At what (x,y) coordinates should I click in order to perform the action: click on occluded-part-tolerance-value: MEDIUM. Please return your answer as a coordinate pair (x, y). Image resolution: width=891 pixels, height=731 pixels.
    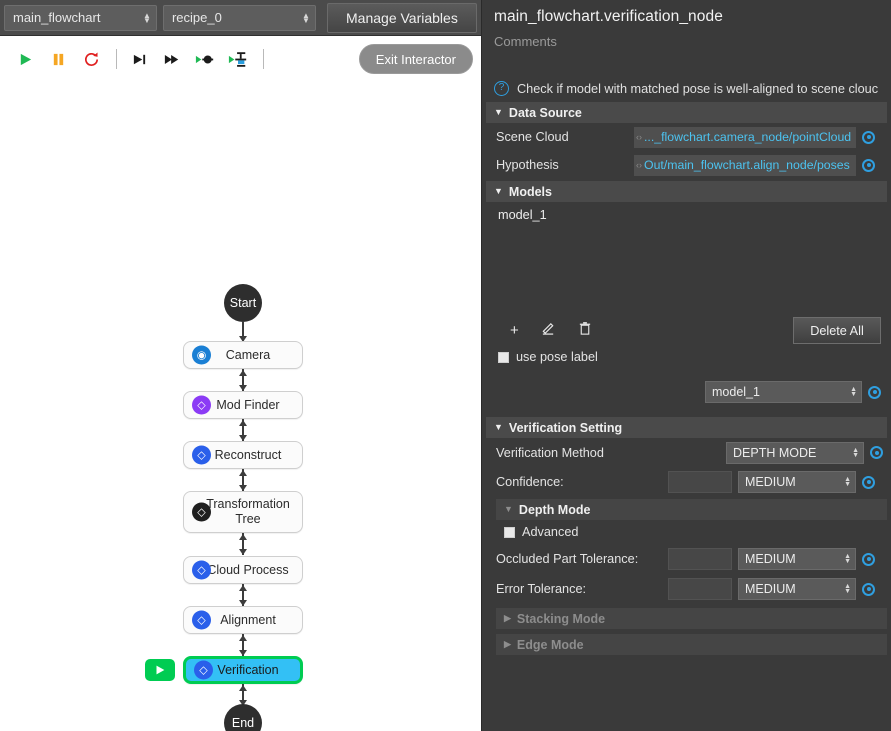
    Looking at the image, I should click on (770, 559).